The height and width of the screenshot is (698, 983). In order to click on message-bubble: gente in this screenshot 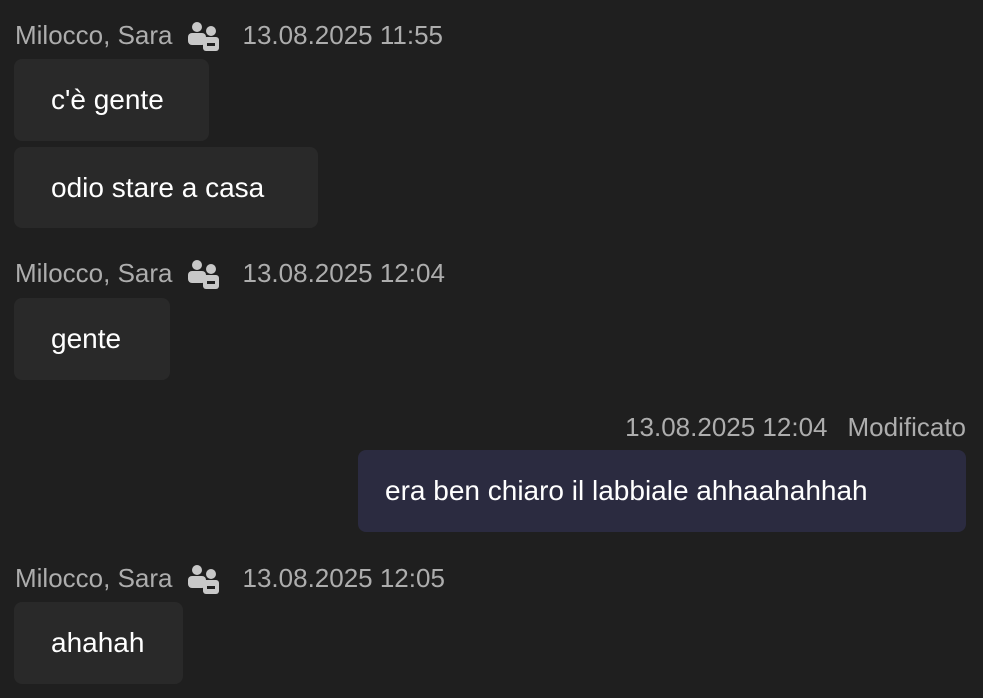, I will do `click(92, 339)`.